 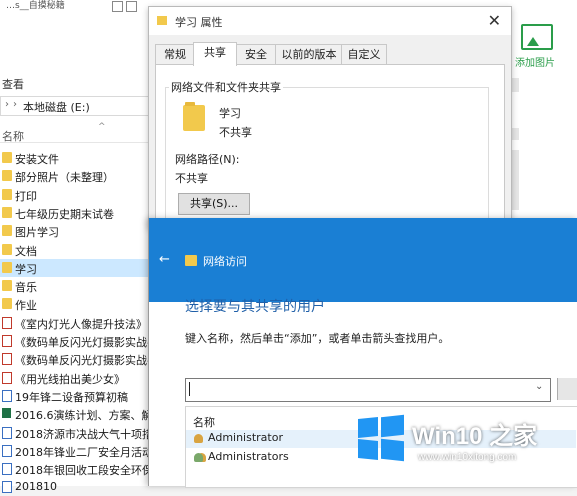 What do you see at coordinates (537, 37) in the screenshot?
I see `add-image-icon` at bounding box center [537, 37].